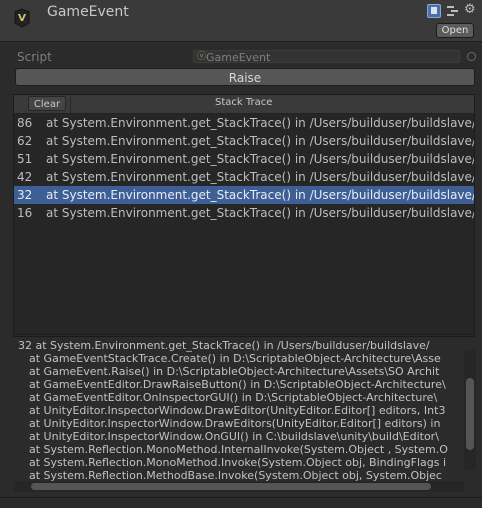  What do you see at coordinates (25, 177) in the screenshot?
I see `trace-id: 42` at bounding box center [25, 177].